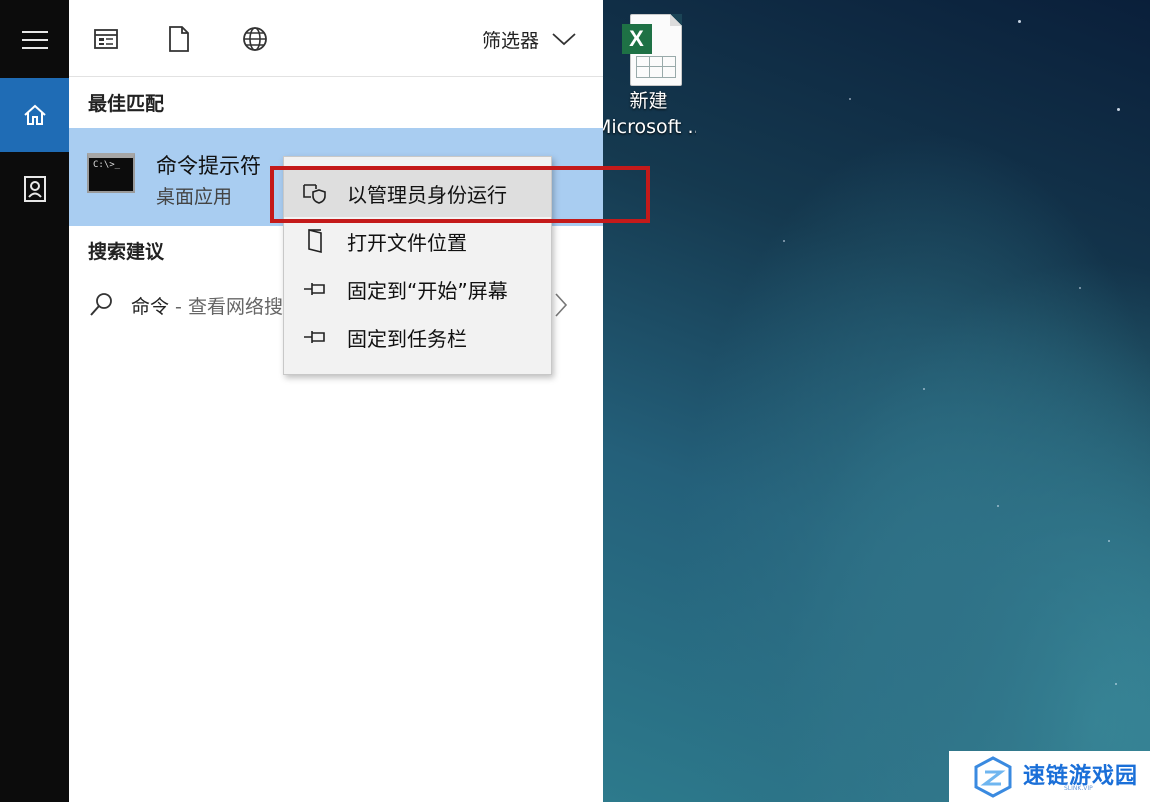 The height and width of the screenshot is (802, 1150). Describe the element at coordinates (194, 197) in the screenshot. I see `best-match-subtitle: 桌面应用` at that location.